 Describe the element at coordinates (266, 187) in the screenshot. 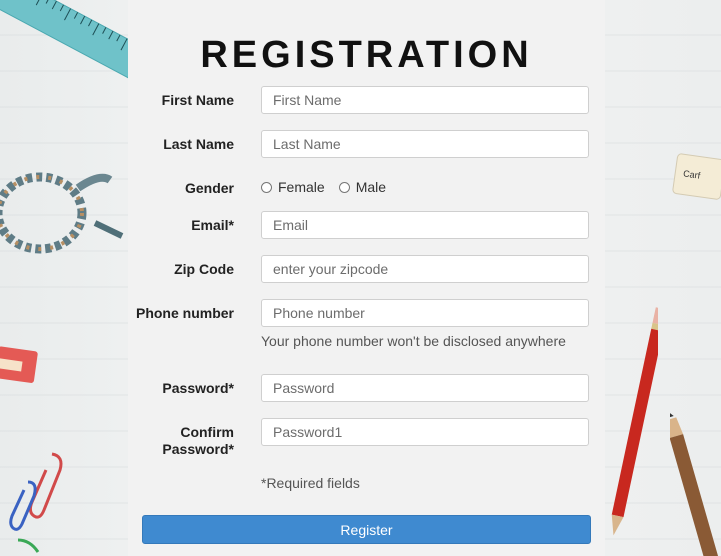

I see `gender-female-radio` at that location.